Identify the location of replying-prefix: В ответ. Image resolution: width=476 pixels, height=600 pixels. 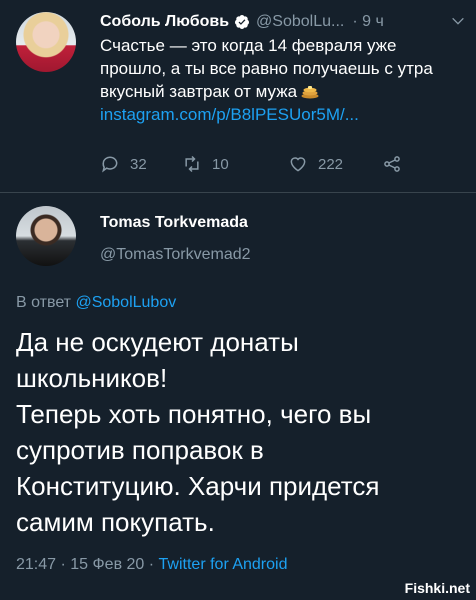
(44, 302).